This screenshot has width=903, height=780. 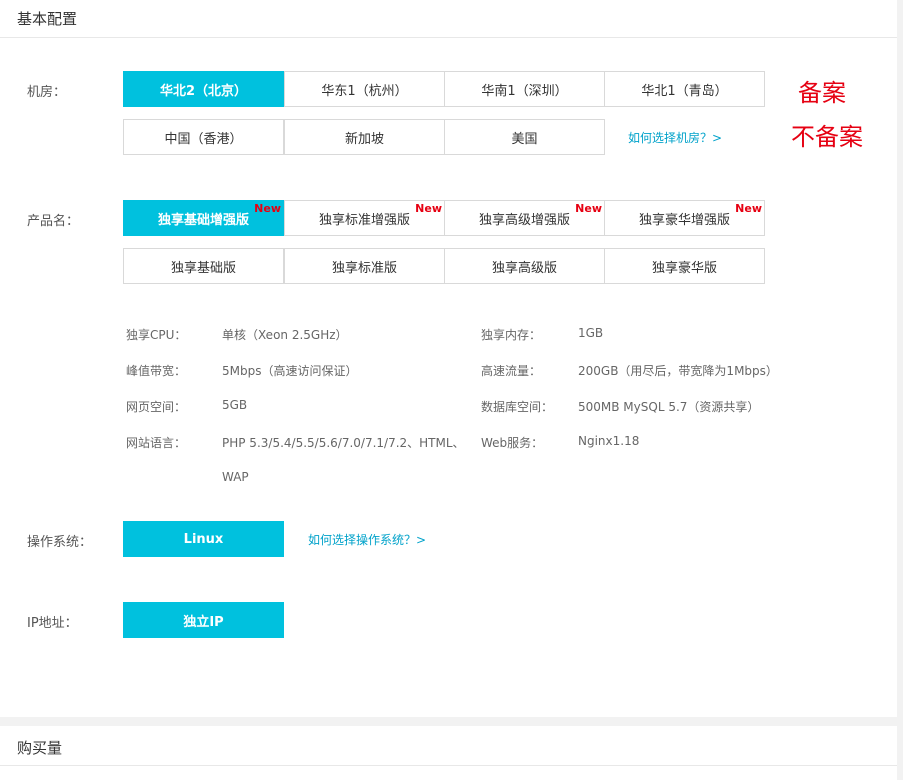 What do you see at coordinates (822, 93) in the screenshot?
I see `filing-annotation: 备案` at bounding box center [822, 93].